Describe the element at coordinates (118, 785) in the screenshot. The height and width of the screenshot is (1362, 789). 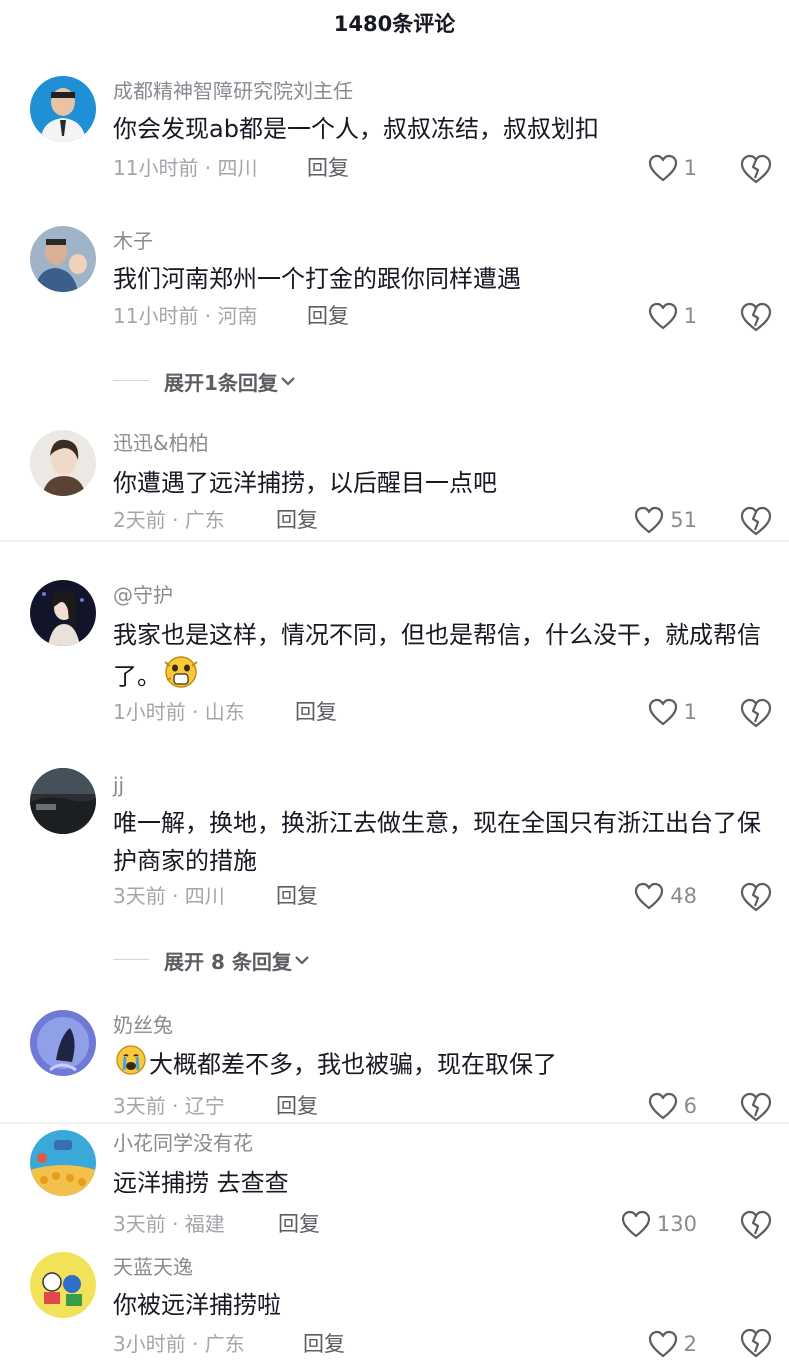
I see `comment-author: jj` at that location.